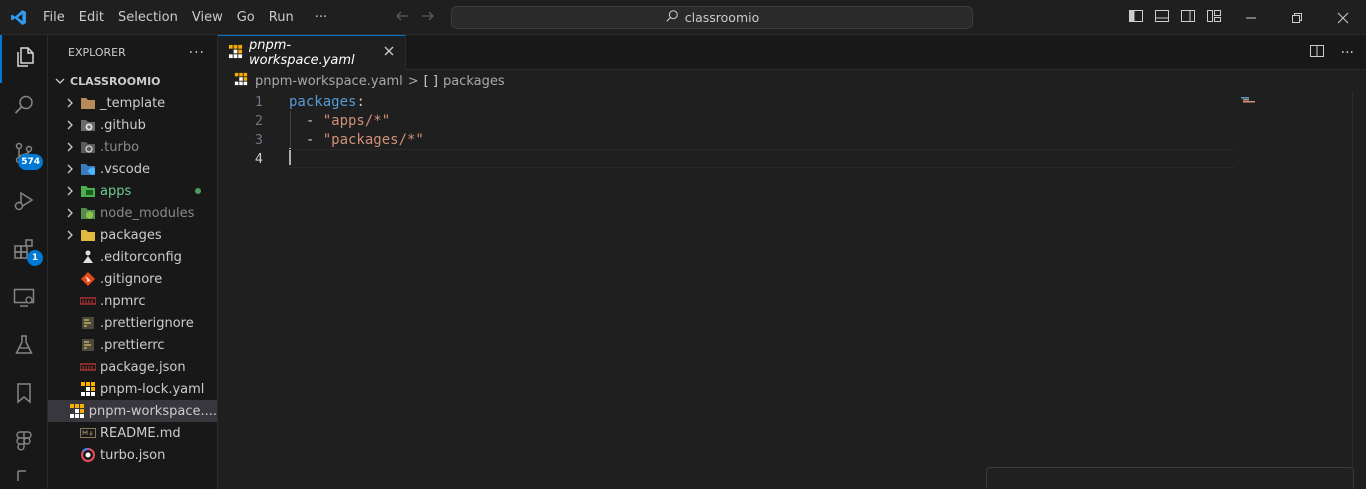 The image size is (1366, 489). What do you see at coordinates (1251, 17) in the screenshot?
I see `minimize-icon` at bounding box center [1251, 17].